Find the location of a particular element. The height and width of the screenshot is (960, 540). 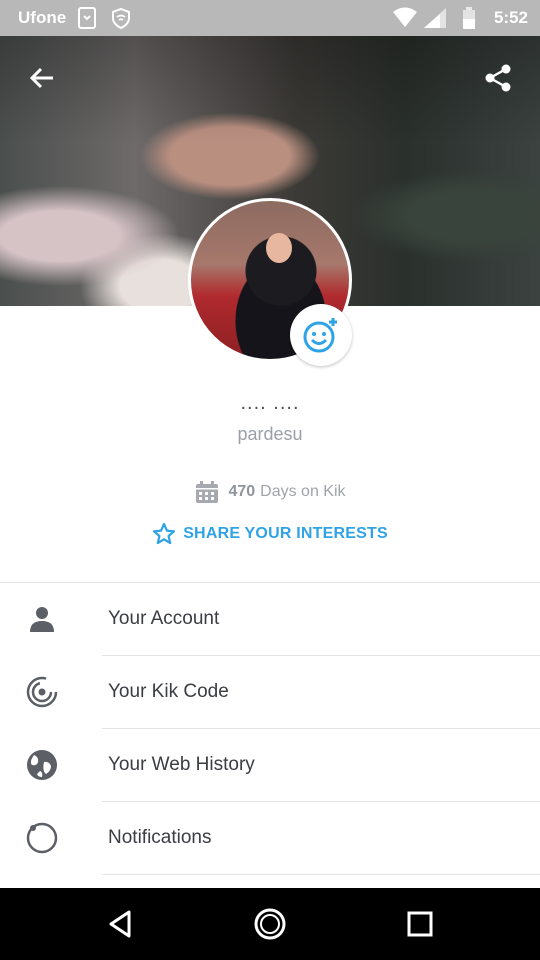

kik-code-icon is located at coordinates (42, 692).